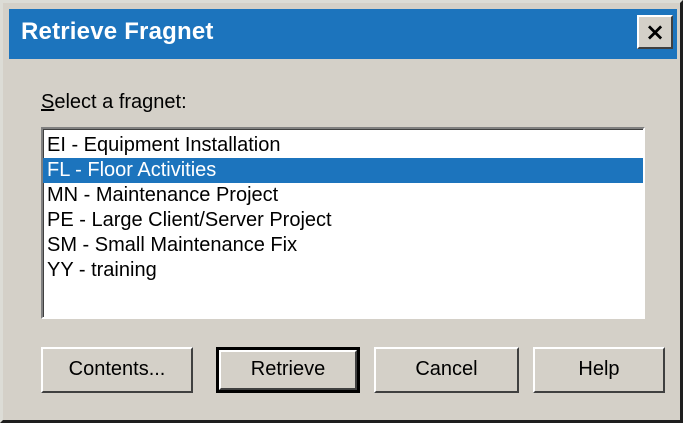 The image size is (683, 423). Describe the element at coordinates (48, 102) in the screenshot. I see `prompt-accelerator: S` at that location.